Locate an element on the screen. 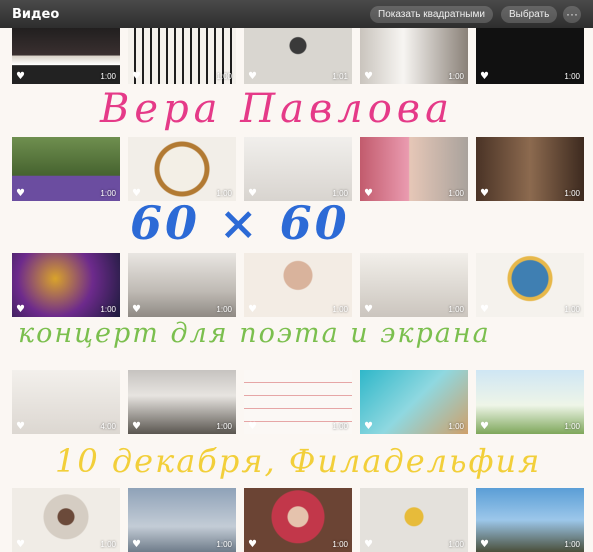 The image size is (593, 552). duration-label: 1:01 is located at coordinates (340, 76).